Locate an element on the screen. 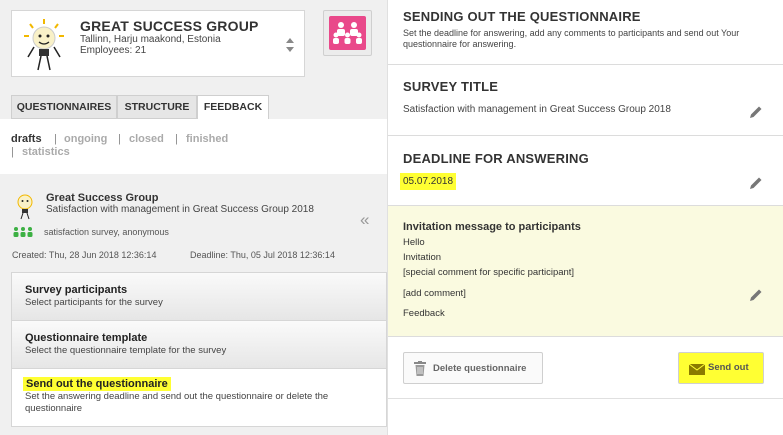 Image resolution: width=783 pixels, height=435 pixels. tab-questionnaires: QUESTIONNAIRES is located at coordinates (64, 107).